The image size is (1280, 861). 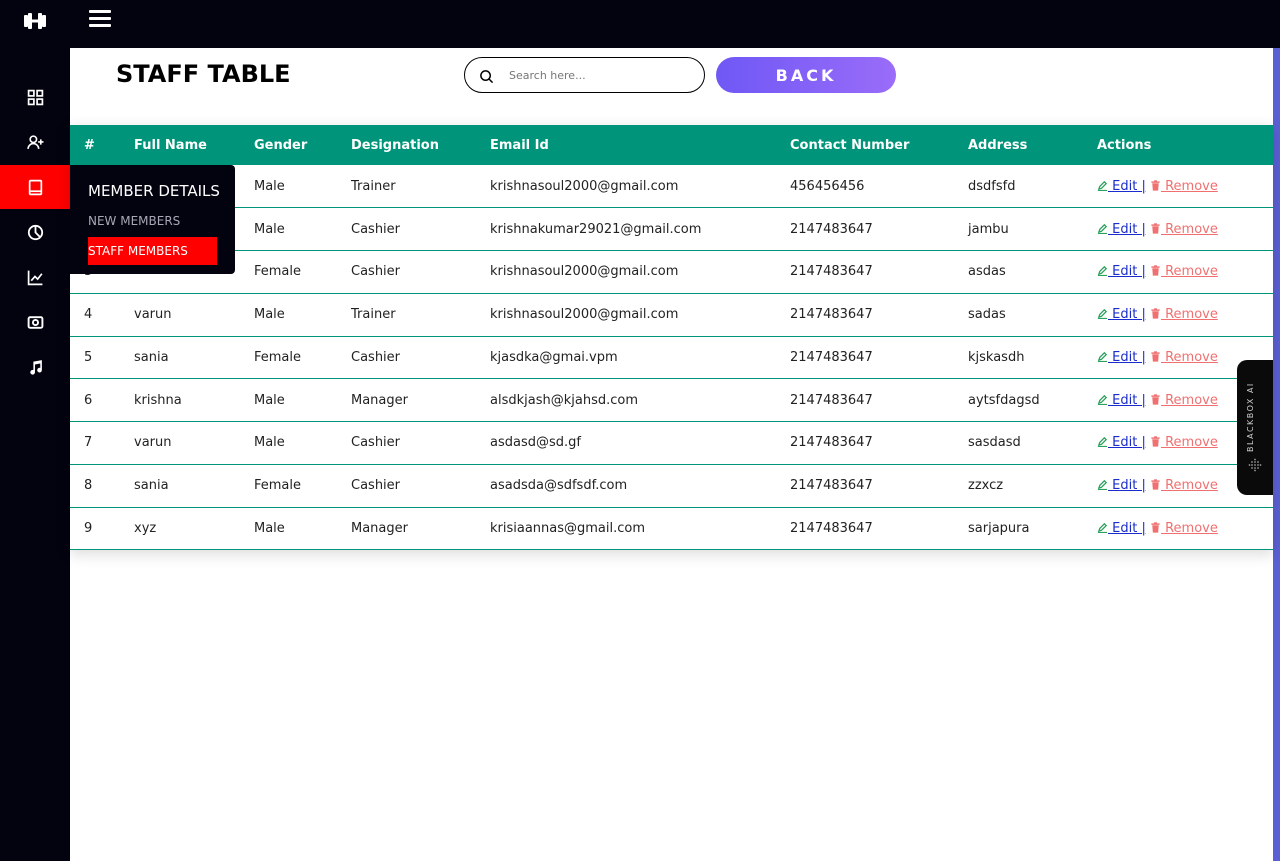 What do you see at coordinates (35, 367) in the screenshot?
I see `sidebar-item-music` at bounding box center [35, 367].